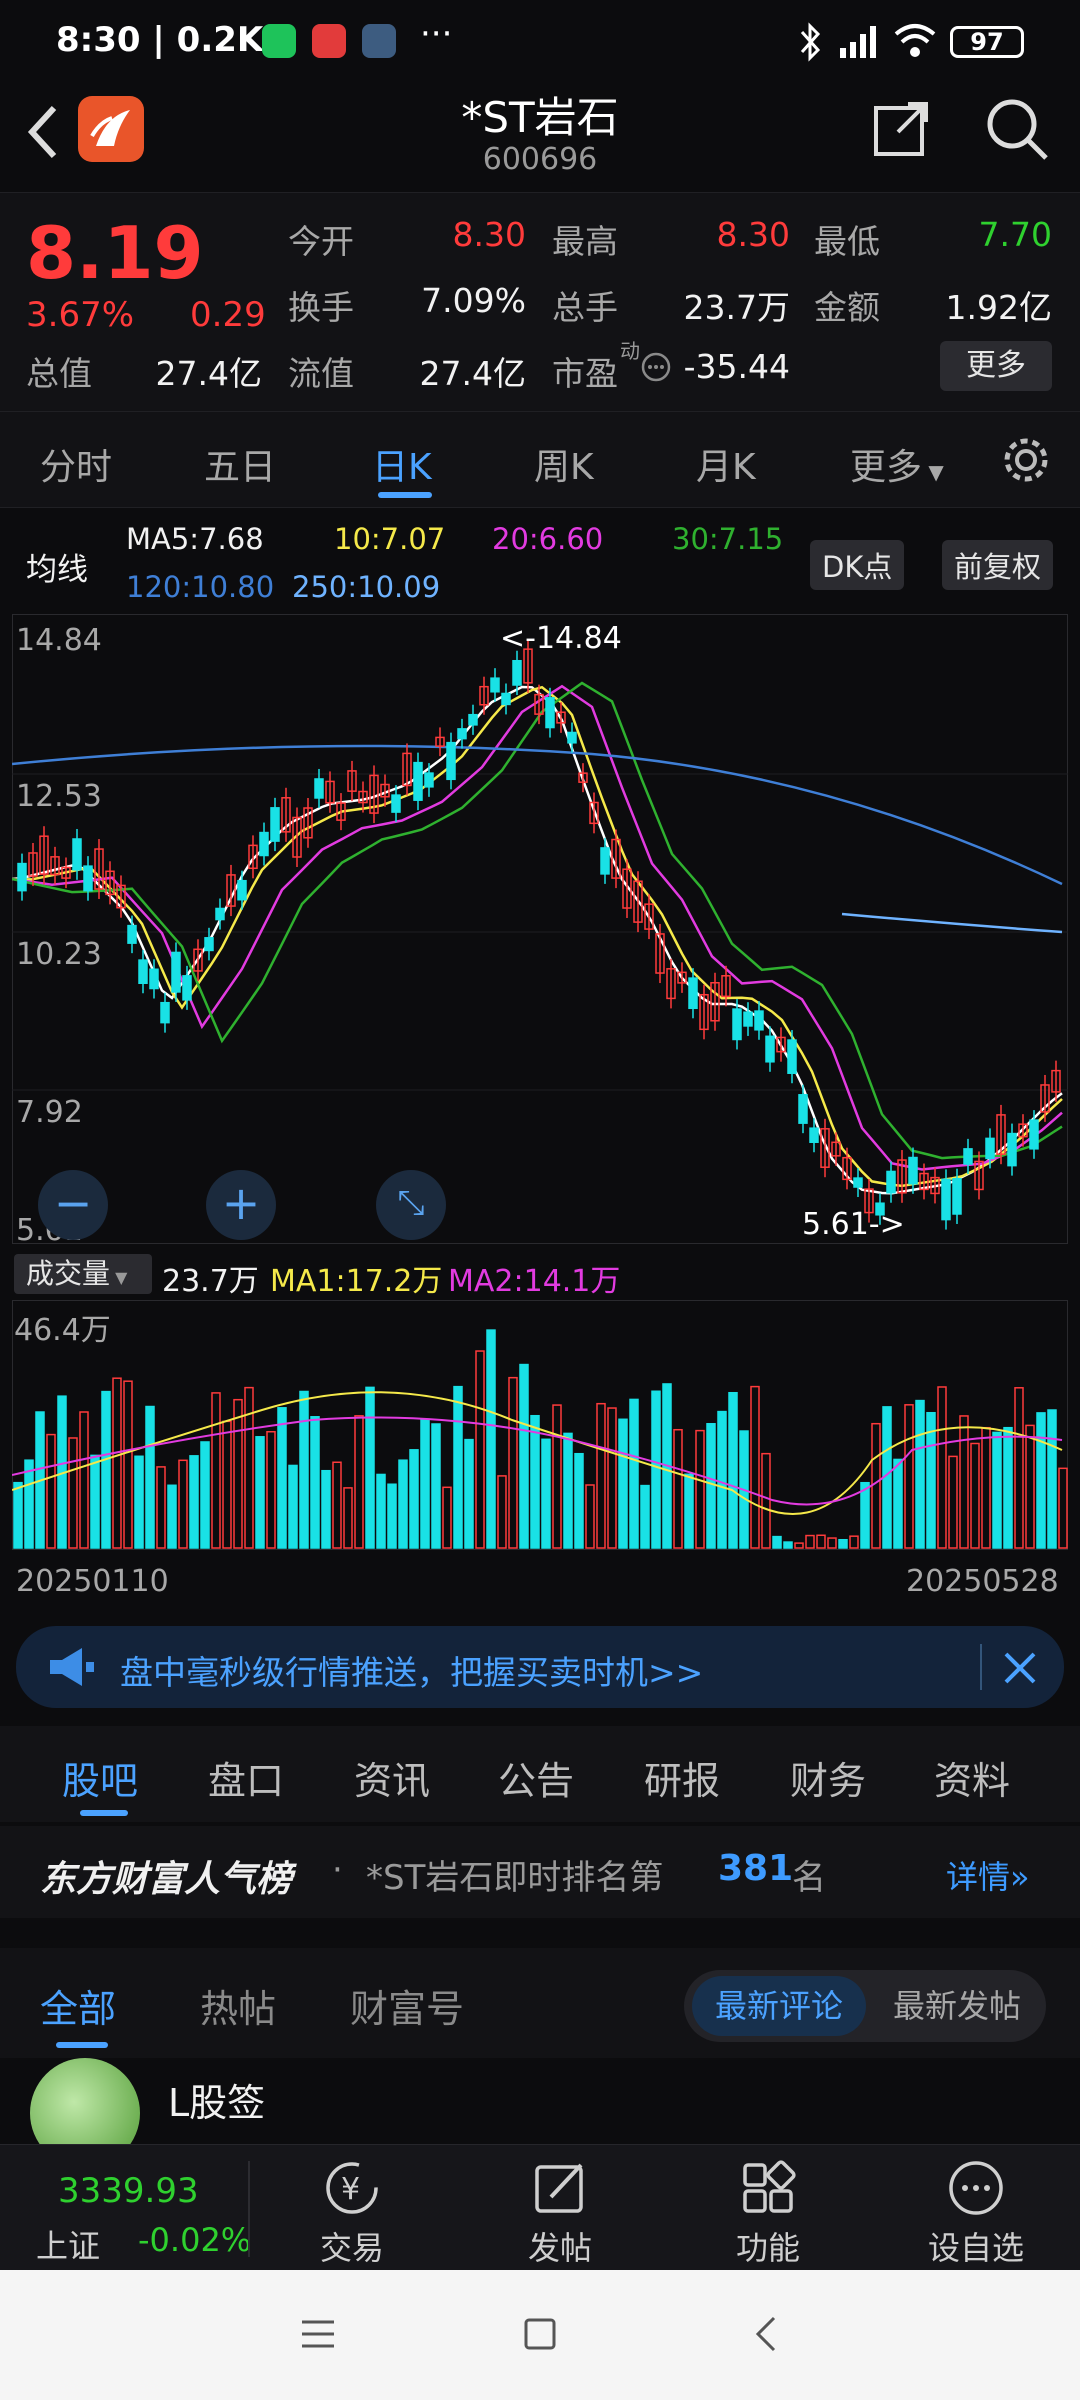 Image resolution: width=1080 pixels, height=2400 pixels. I want to click on post-button: 发帖, so click(560, 2211).